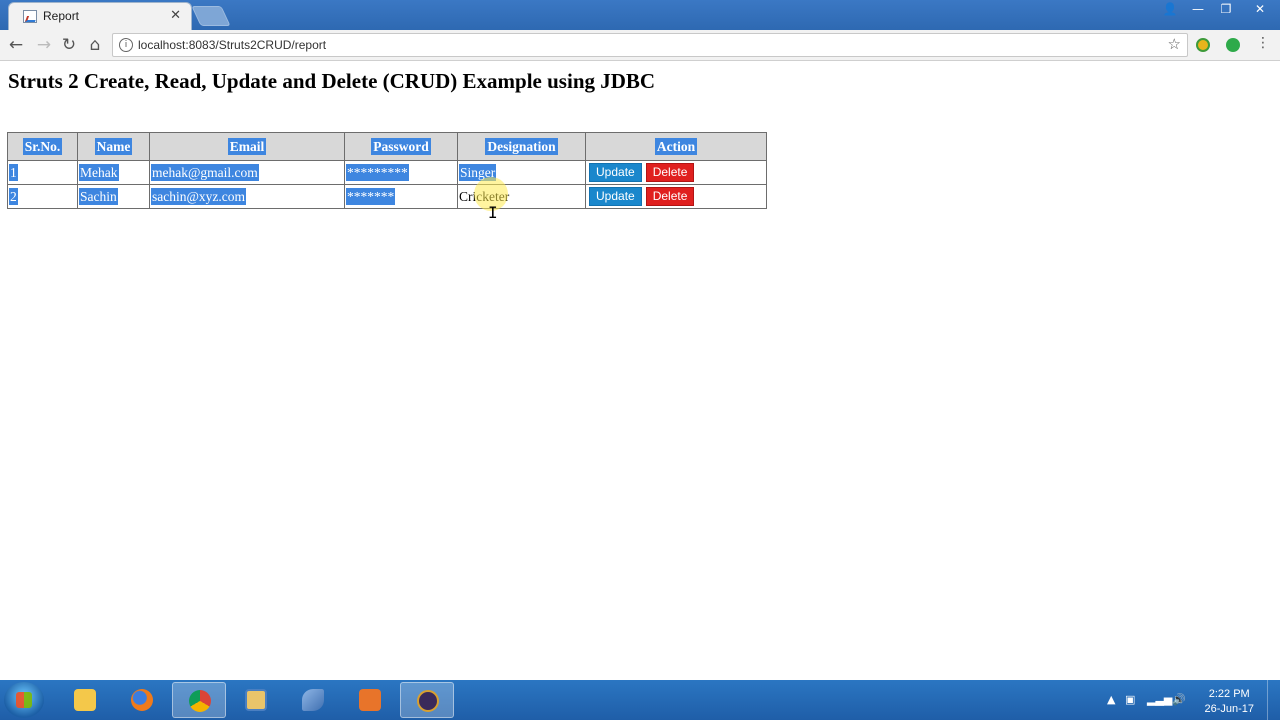 This screenshot has height=720, width=1280. I want to click on taskbar-java-app, so click(370, 700).